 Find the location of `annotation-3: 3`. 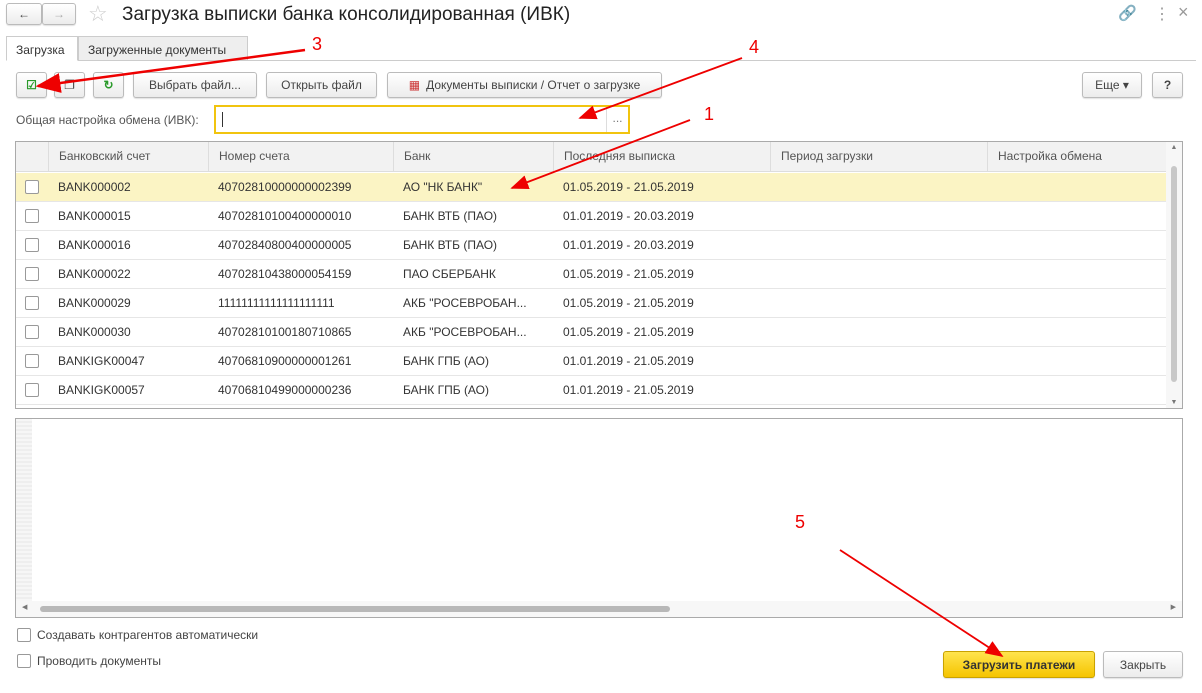

annotation-3: 3 is located at coordinates (317, 44).